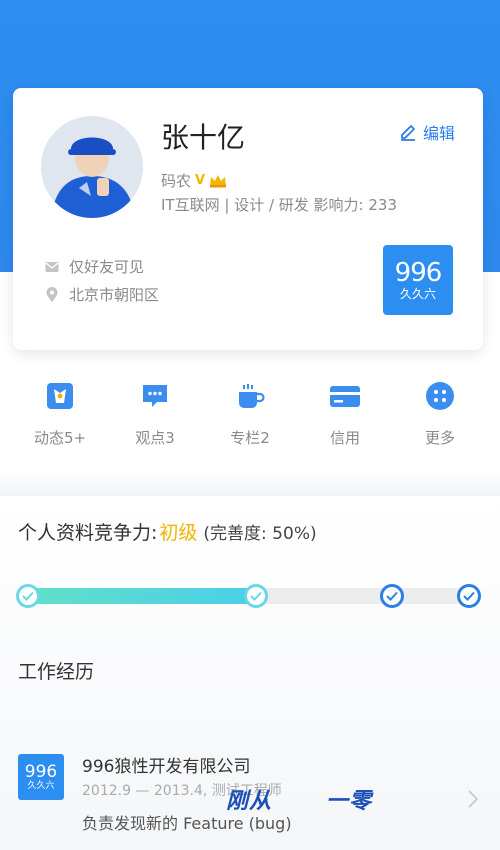 This screenshot has height=850, width=500. I want to click on work-history-title: 工作经历, so click(56, 672).